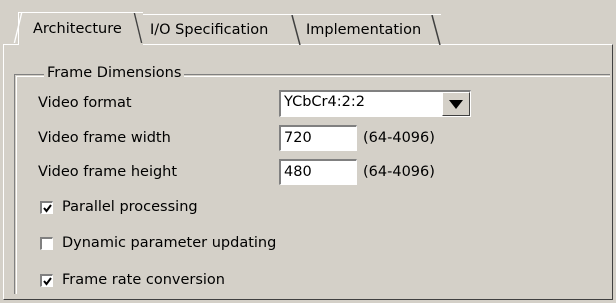  I want to click on frame-width-range: (64-4096), so click(399, 138).